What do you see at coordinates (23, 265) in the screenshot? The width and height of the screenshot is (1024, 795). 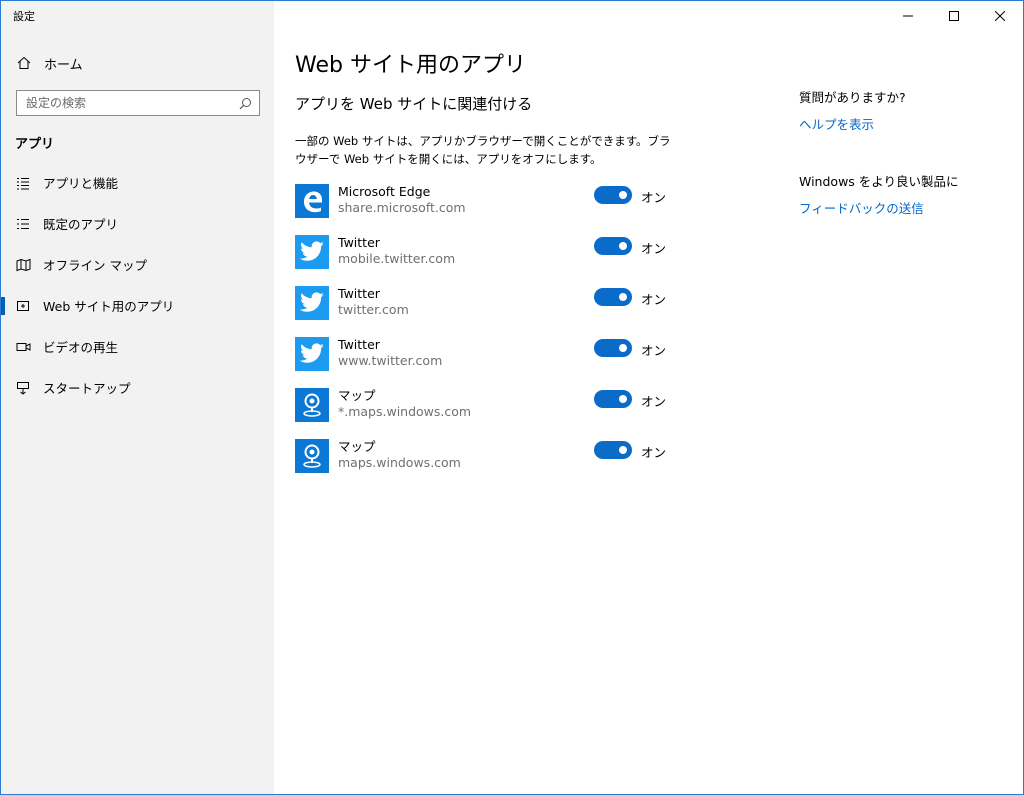 I see `map-icon` at bounding box center [23, 265].